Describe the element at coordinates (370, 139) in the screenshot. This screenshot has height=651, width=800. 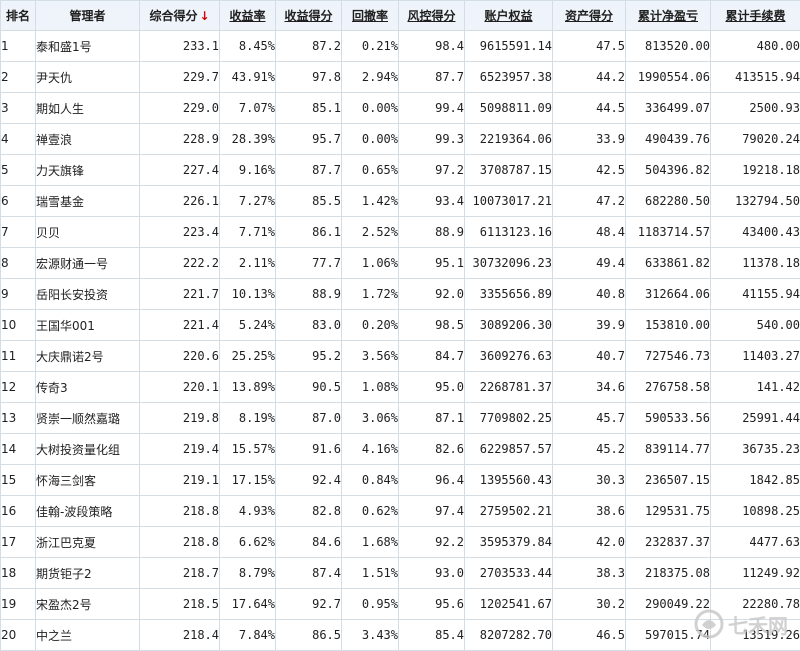
I see `cell-drawdown: 0.00%` at that location.